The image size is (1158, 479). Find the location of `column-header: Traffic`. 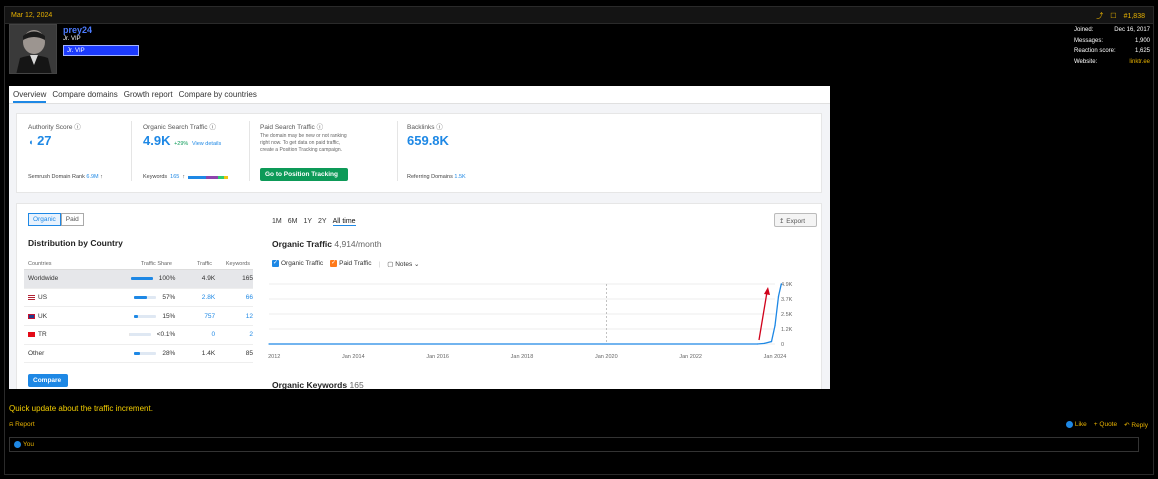

column-header: Traffic is located at coordinates (204, 263).